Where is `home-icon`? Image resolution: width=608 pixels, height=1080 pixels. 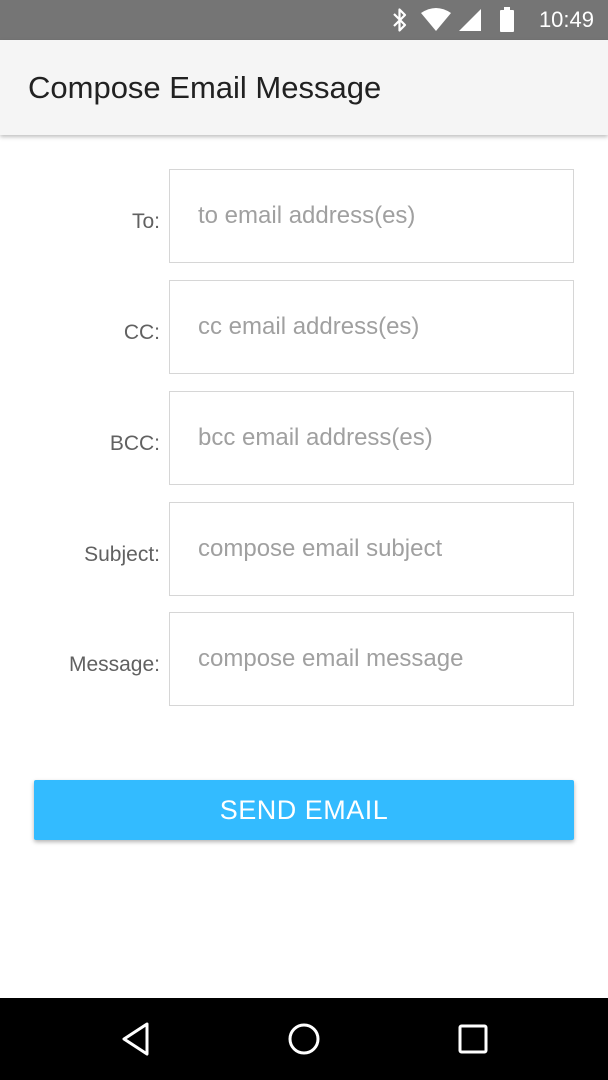 home-icon is located at coordinates (304, 1039).